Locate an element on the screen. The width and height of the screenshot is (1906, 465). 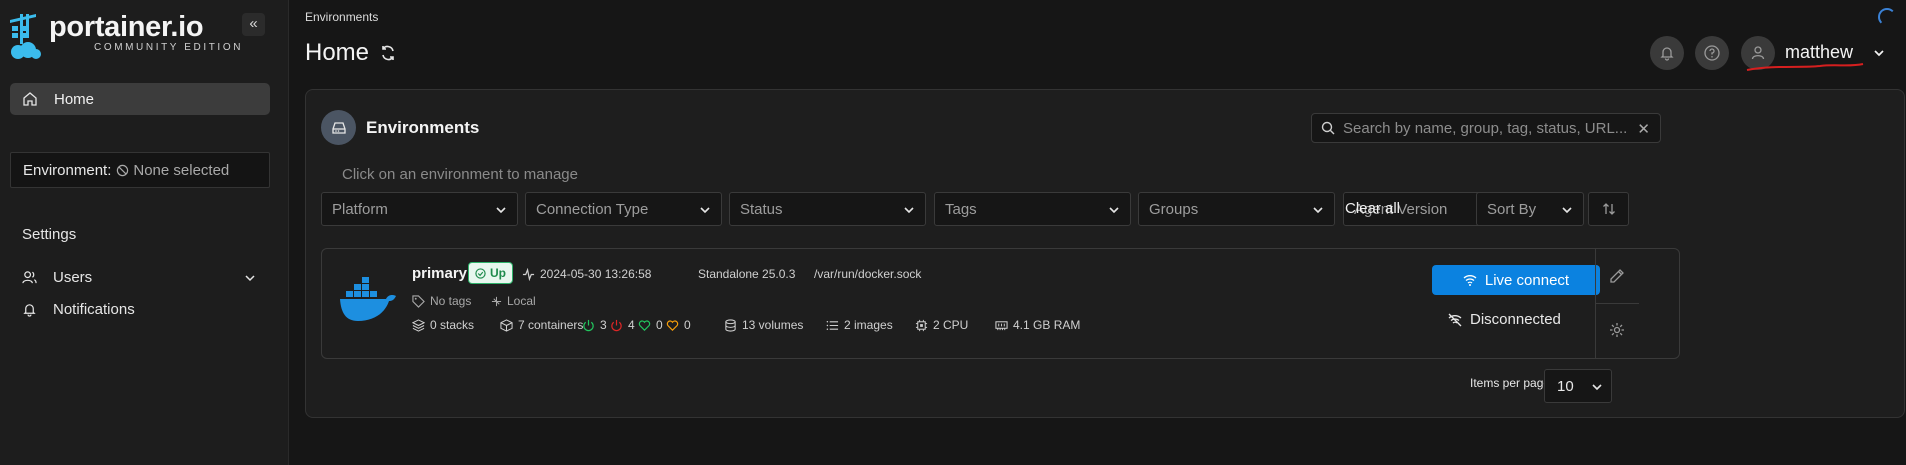
running-text: 3 is located at coordinates (603, 325).